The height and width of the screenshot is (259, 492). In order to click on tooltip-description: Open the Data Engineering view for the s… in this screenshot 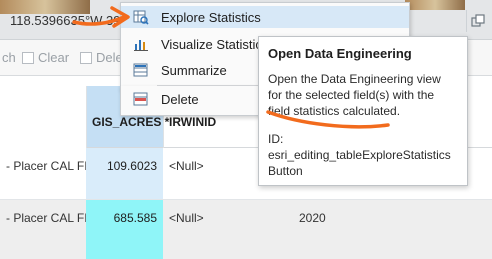, I will do `click(354, 95)`.